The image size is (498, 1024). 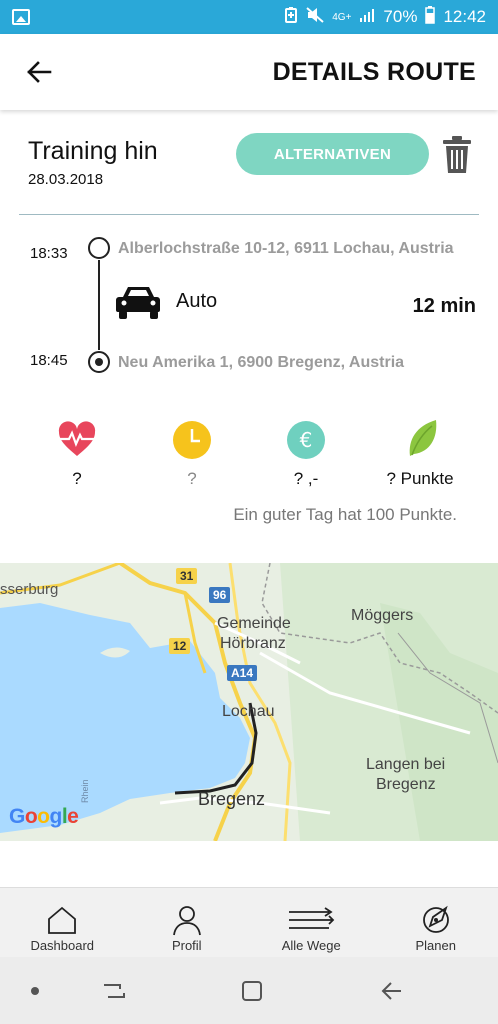 I want to click on travel-mode: Auto, so click(x=197, y=301).